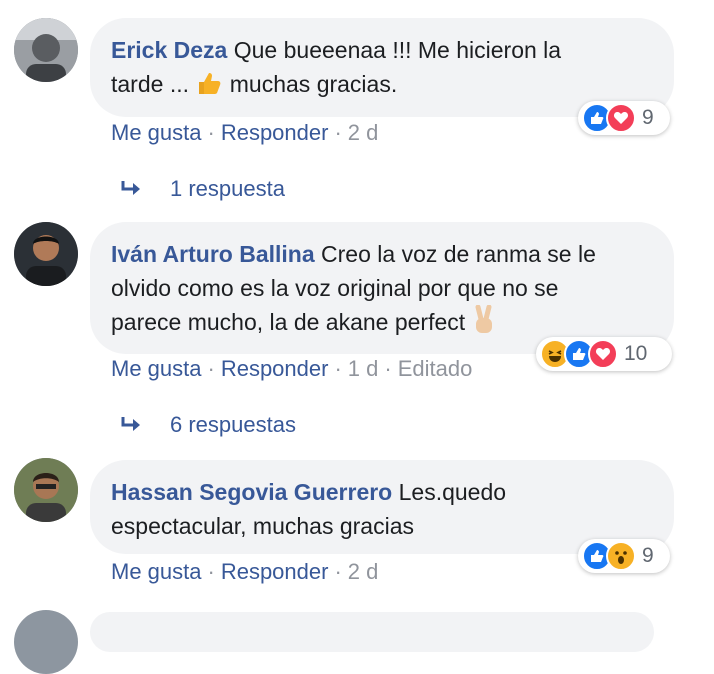 The height and width of the screenshot is (674, 714). I want to click on comment-text: espectacular, muchas gracias, so click(262, 526).